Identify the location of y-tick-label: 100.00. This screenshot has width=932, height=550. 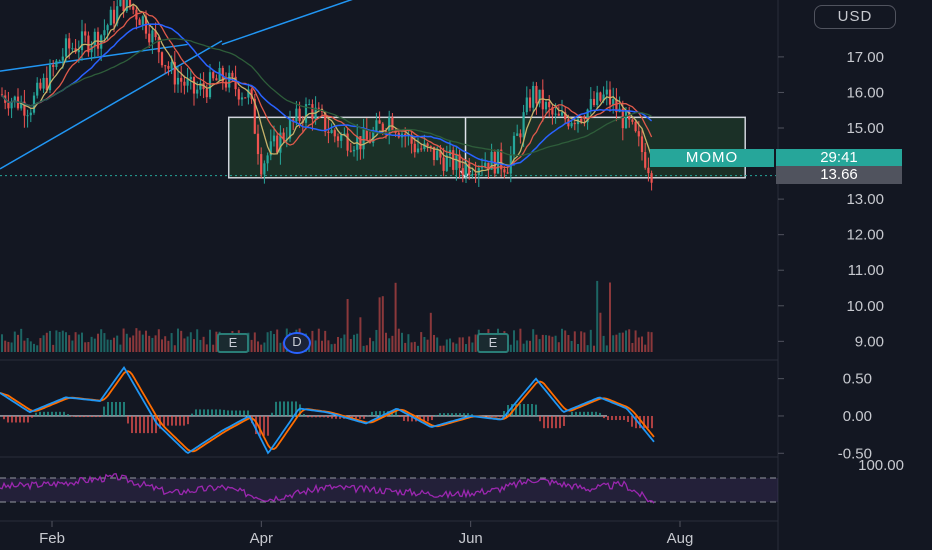
(881, 465).